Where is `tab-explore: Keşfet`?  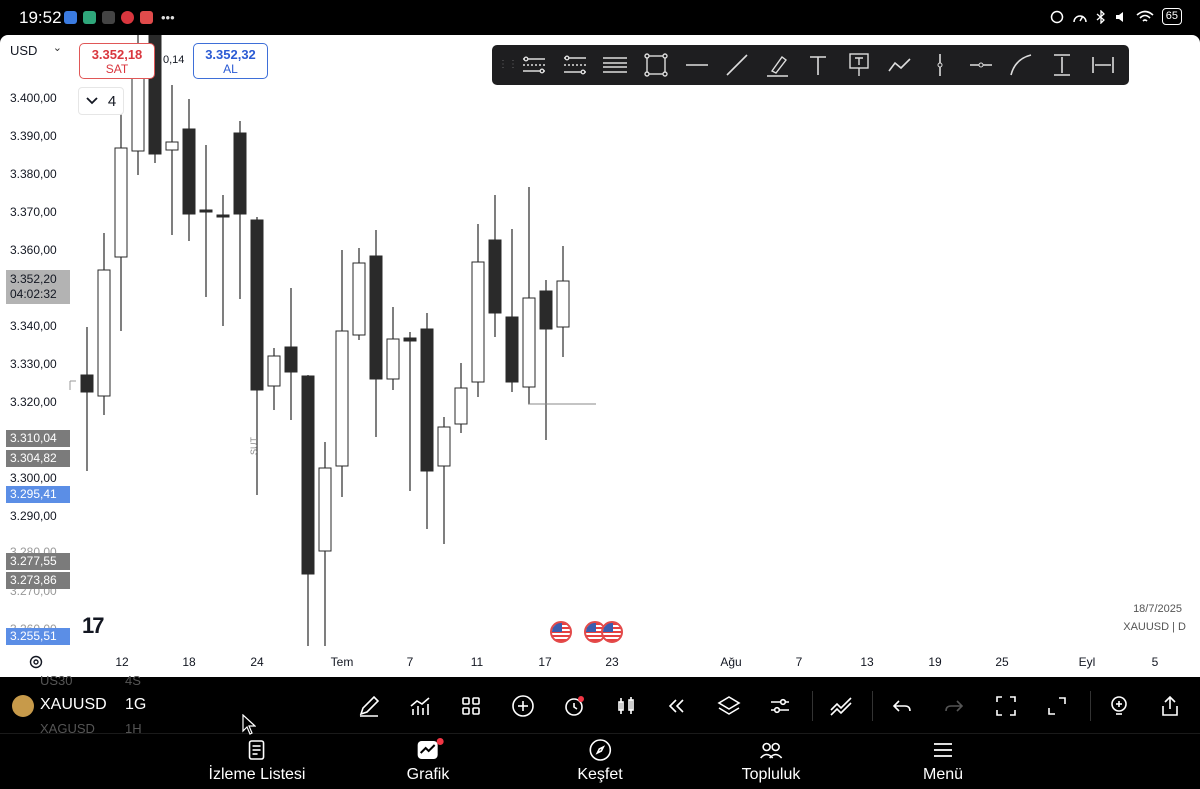
tab-explore: Keşfet is located at coordinates (600, 761).